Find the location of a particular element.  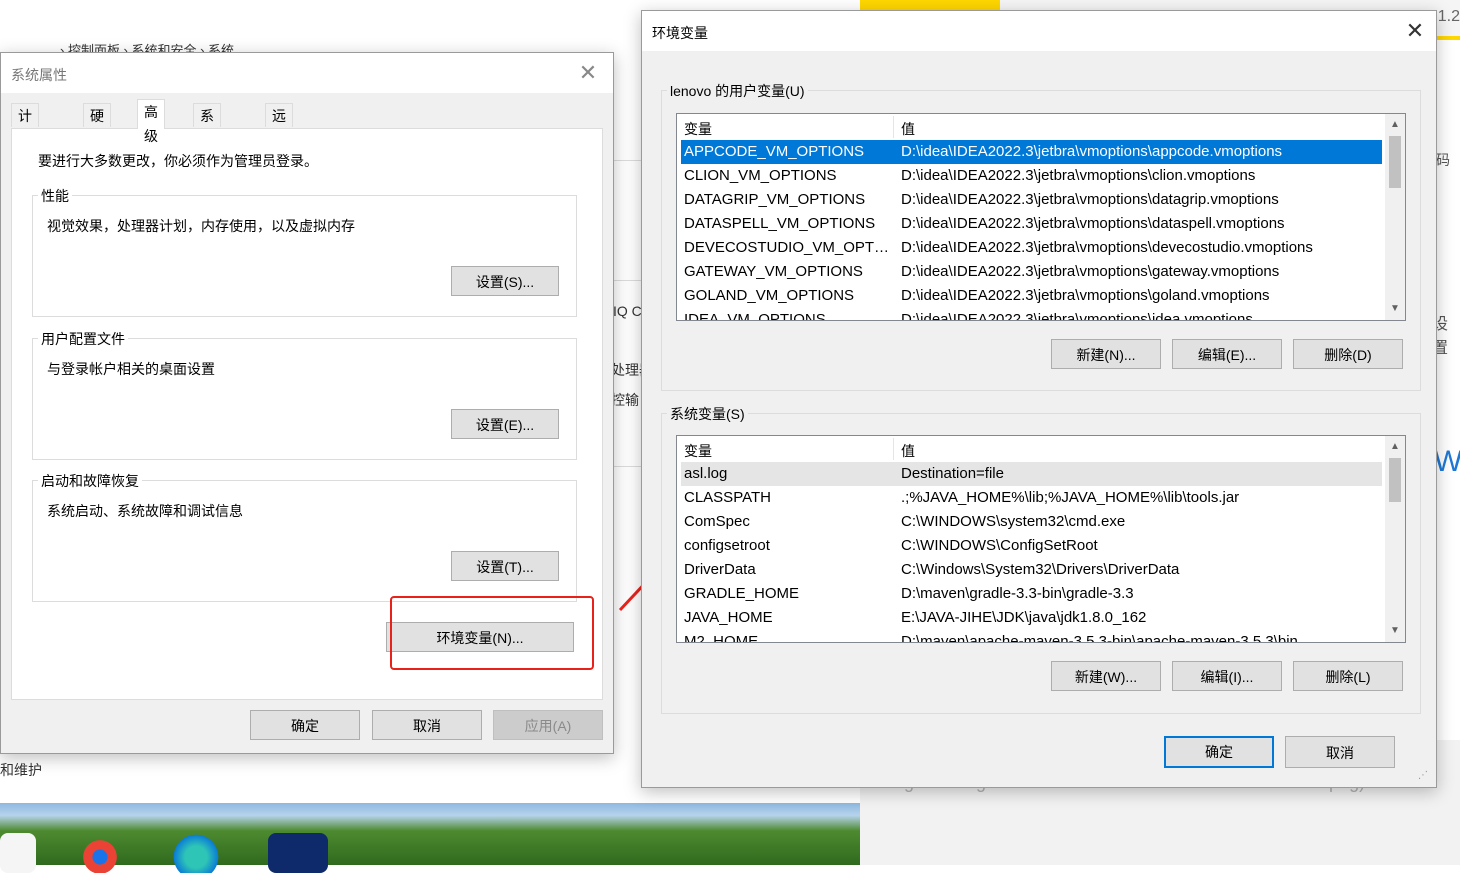

variable-name: CLION_VM_OPTIONS is located at coordinates (760, 175).